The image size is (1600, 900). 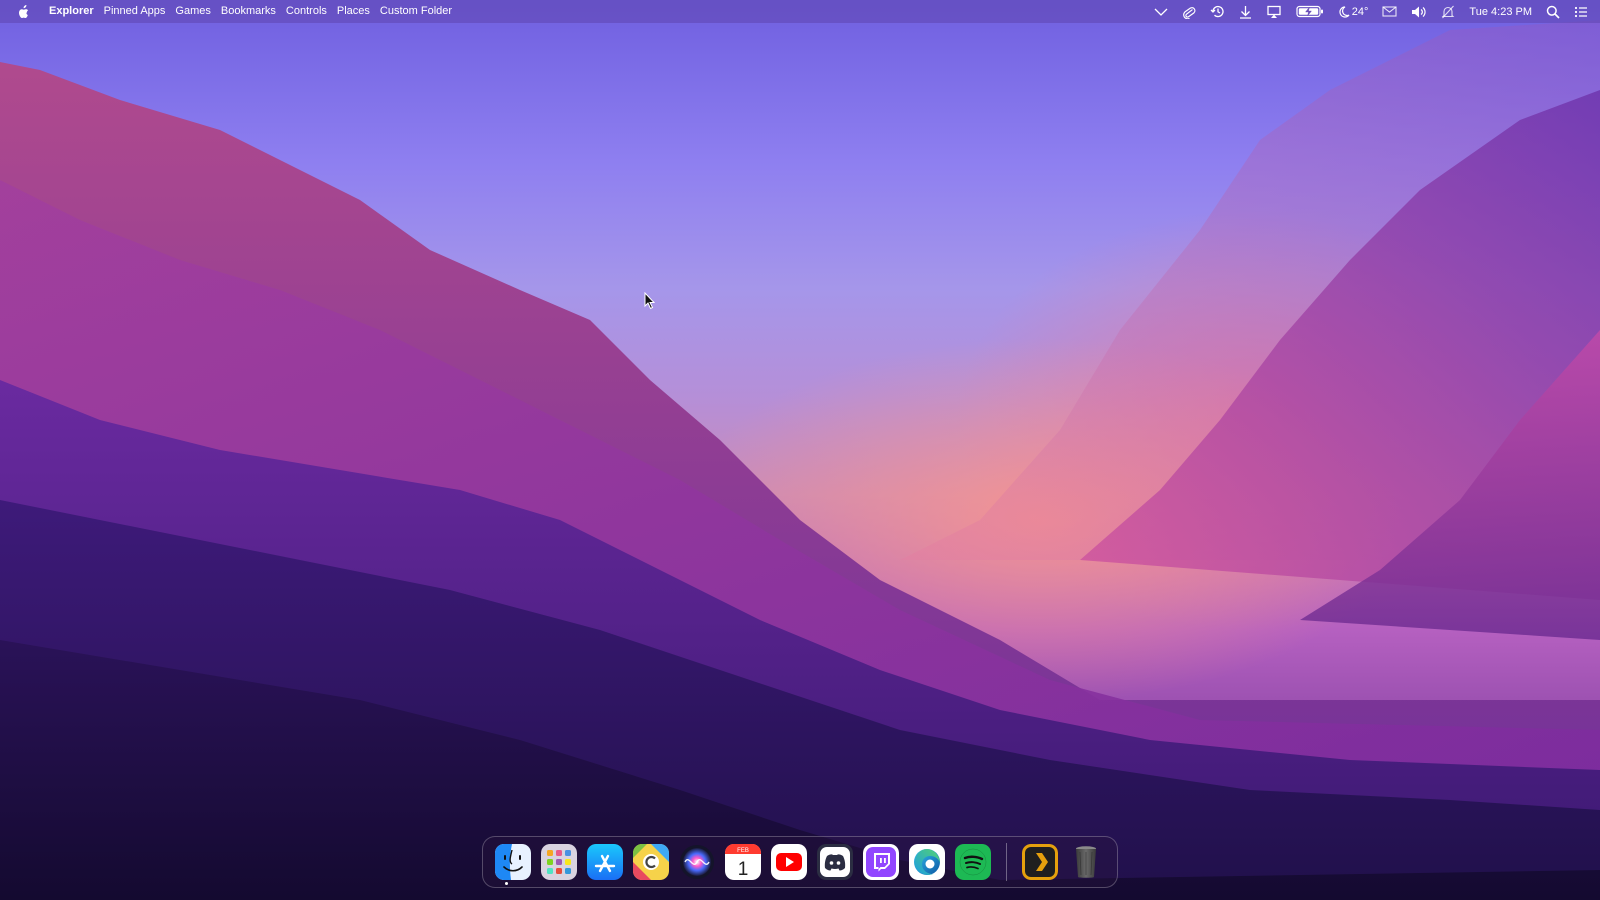 I want to click on dock: FEB 1, so click(x=800, y=862).